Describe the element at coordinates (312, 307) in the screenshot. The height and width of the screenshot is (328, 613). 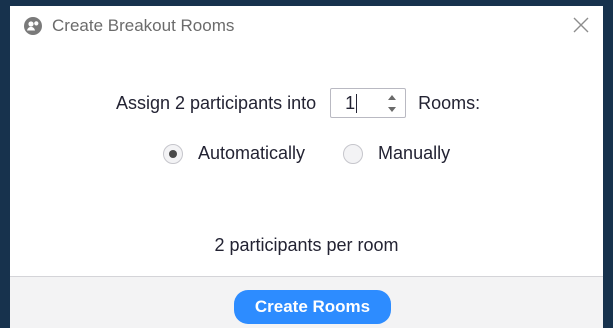
I see `create-rooms-button: Create Rooms` at that location.